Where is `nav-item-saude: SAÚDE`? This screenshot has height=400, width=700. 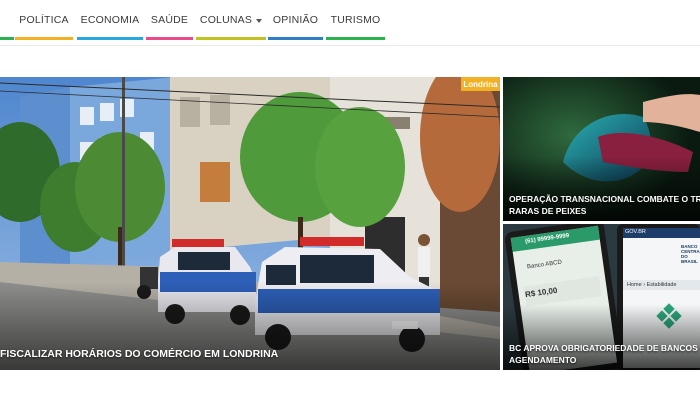
nav-item-saude: SAÚDE is located at coordinates (169, 20).